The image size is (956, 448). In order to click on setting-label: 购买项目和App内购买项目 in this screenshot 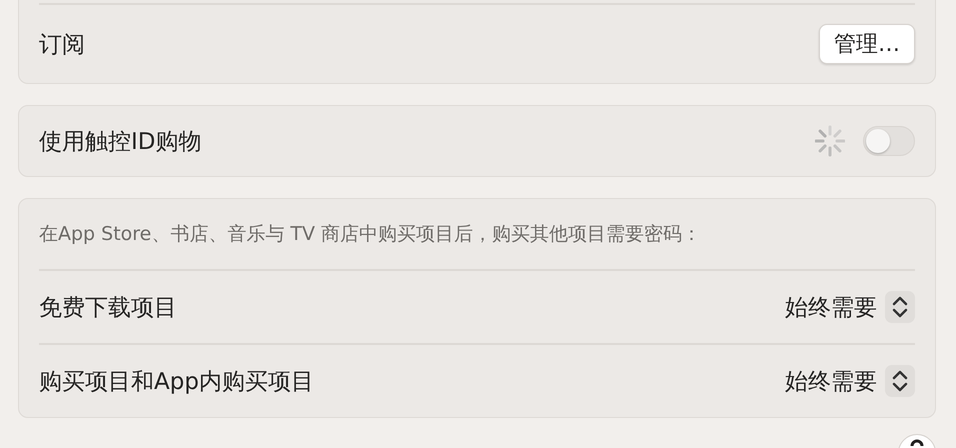, I will do `click(176, 382)`.